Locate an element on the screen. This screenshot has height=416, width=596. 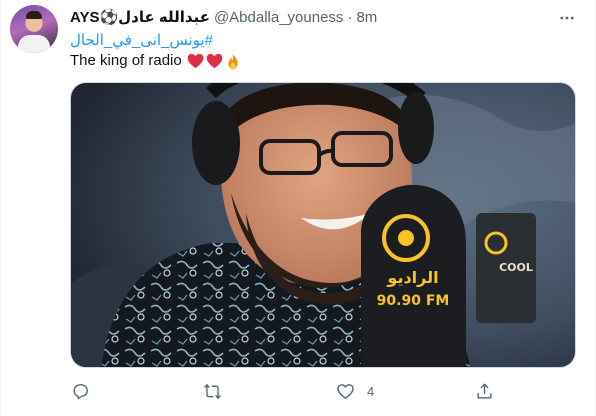
more-options-icon is located at coordinates (567, 18).